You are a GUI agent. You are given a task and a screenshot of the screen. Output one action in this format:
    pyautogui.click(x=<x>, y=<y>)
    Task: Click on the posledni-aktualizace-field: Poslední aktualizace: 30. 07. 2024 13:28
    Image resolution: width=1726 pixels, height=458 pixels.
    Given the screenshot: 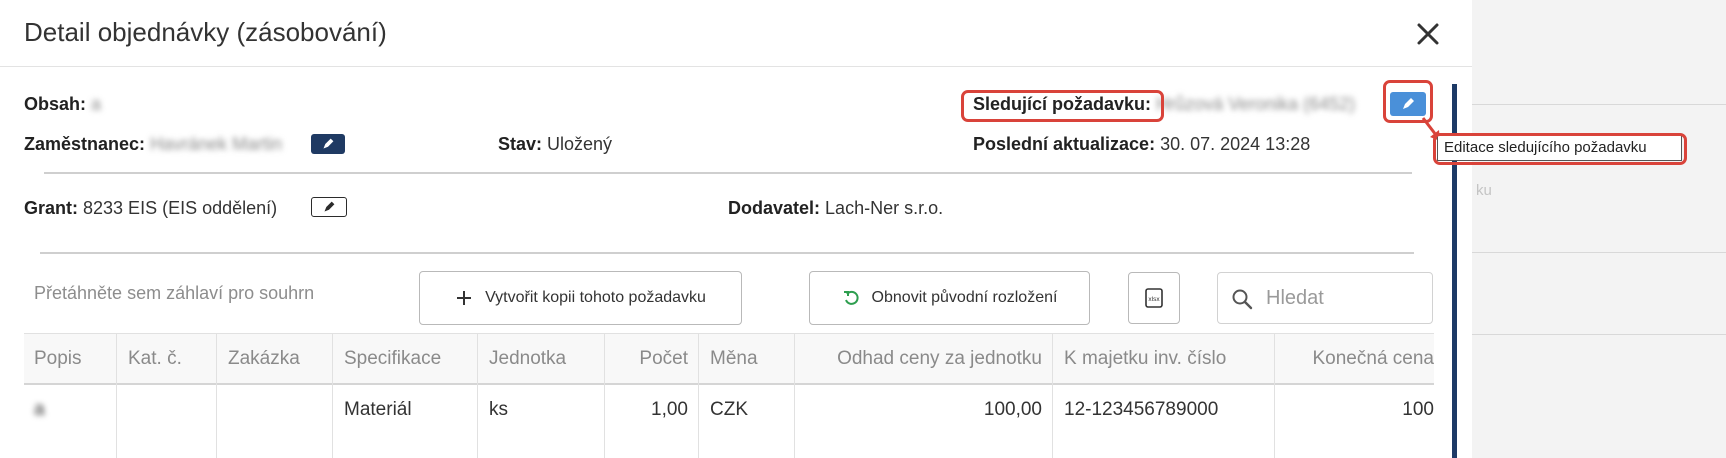 What is the action you would take?
    pyautogui.click(x=1141, y=144)
    